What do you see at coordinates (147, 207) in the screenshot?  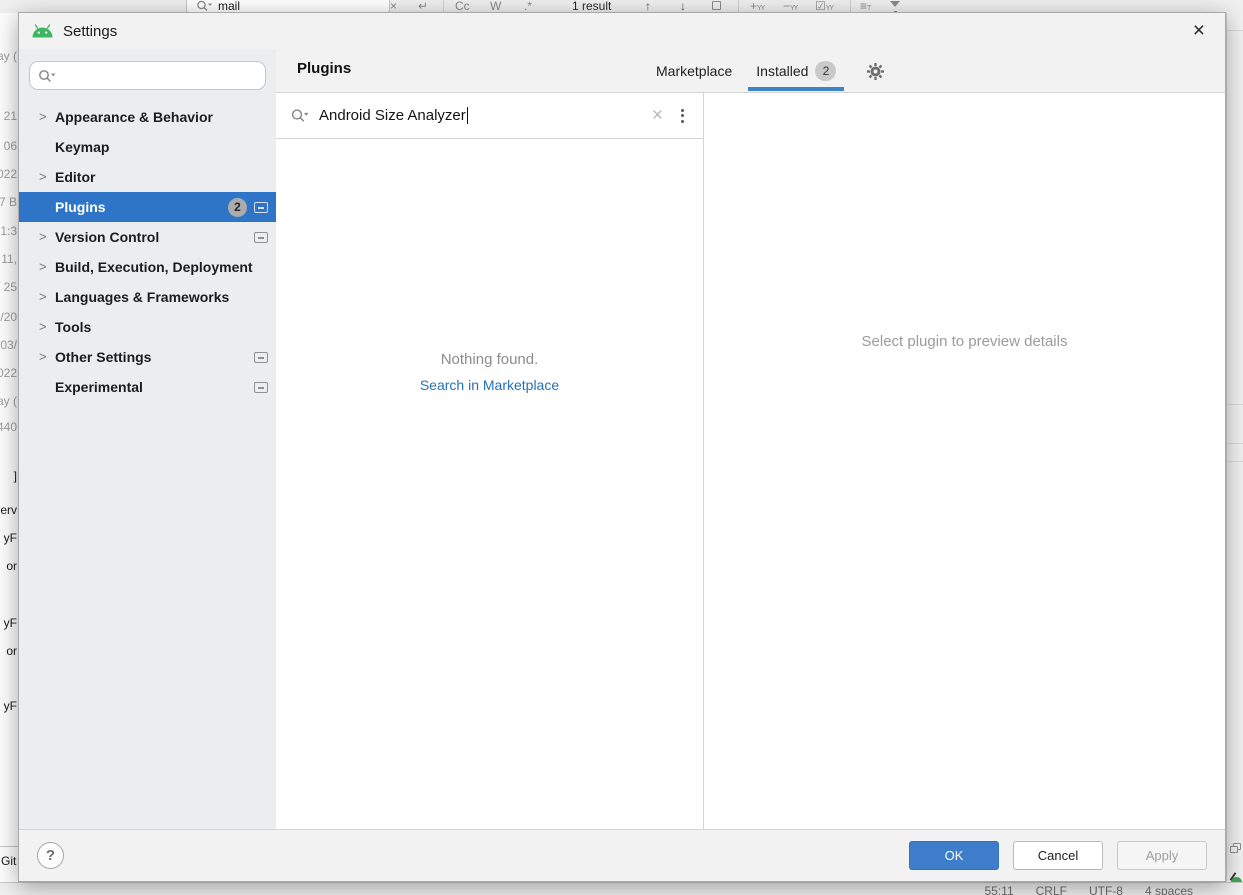 I see `sidebar-item-plugins: Plugins 2` at bounding box center [147, 207].